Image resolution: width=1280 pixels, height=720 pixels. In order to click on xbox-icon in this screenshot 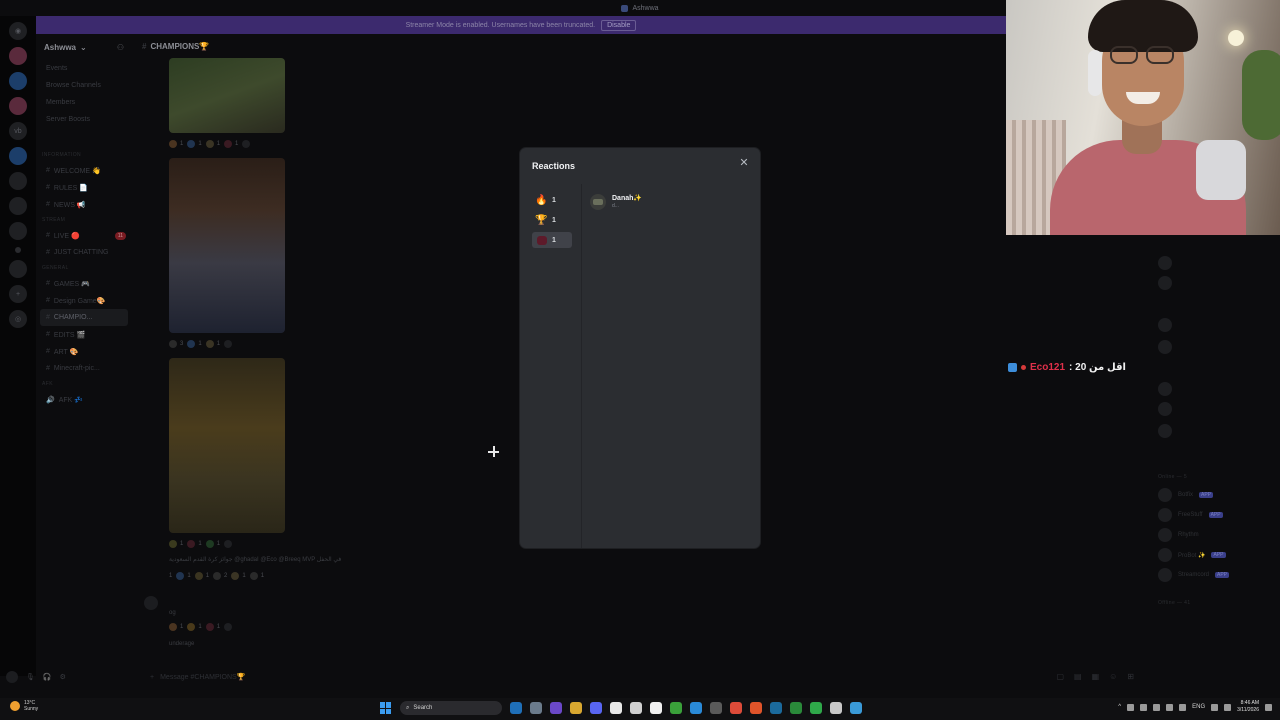, I will do `click(676, 708)`.